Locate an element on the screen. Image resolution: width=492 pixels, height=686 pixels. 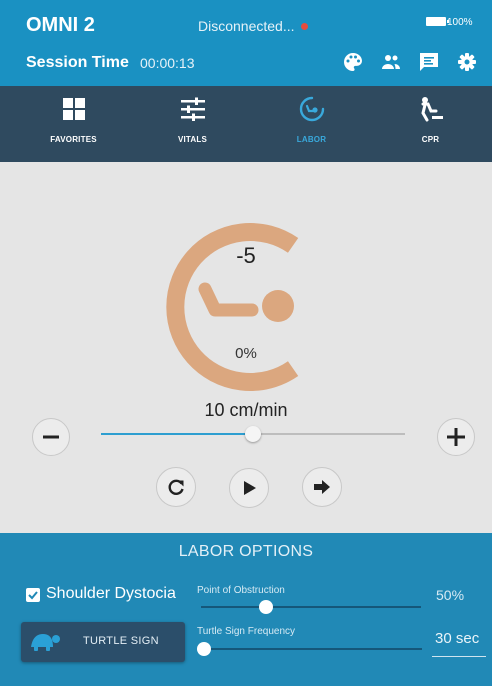
shoulder-dystocia-checkbox is located at coordinates (33, 595).